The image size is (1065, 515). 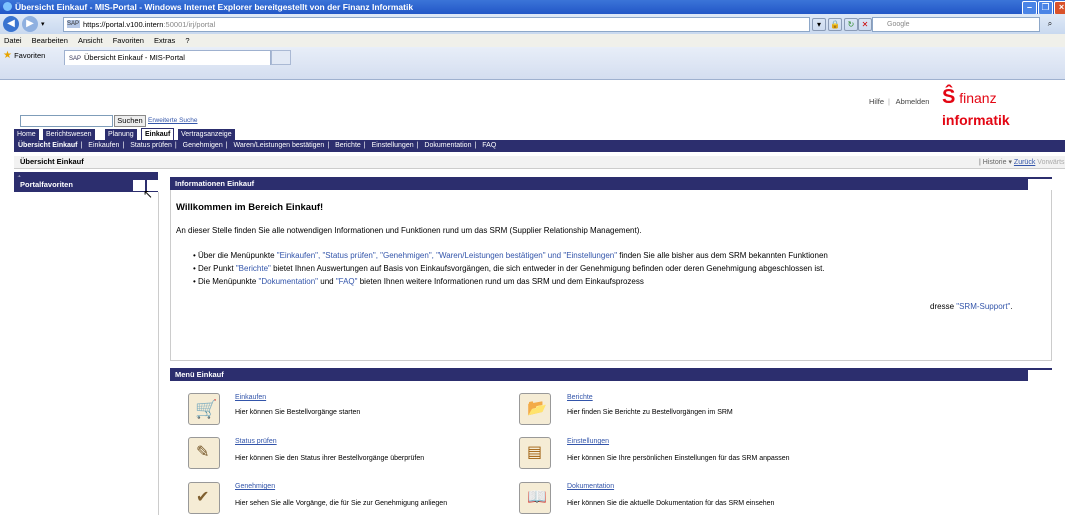 I want to click on favorites-label: Favoriten, so click(x=30, y=55).